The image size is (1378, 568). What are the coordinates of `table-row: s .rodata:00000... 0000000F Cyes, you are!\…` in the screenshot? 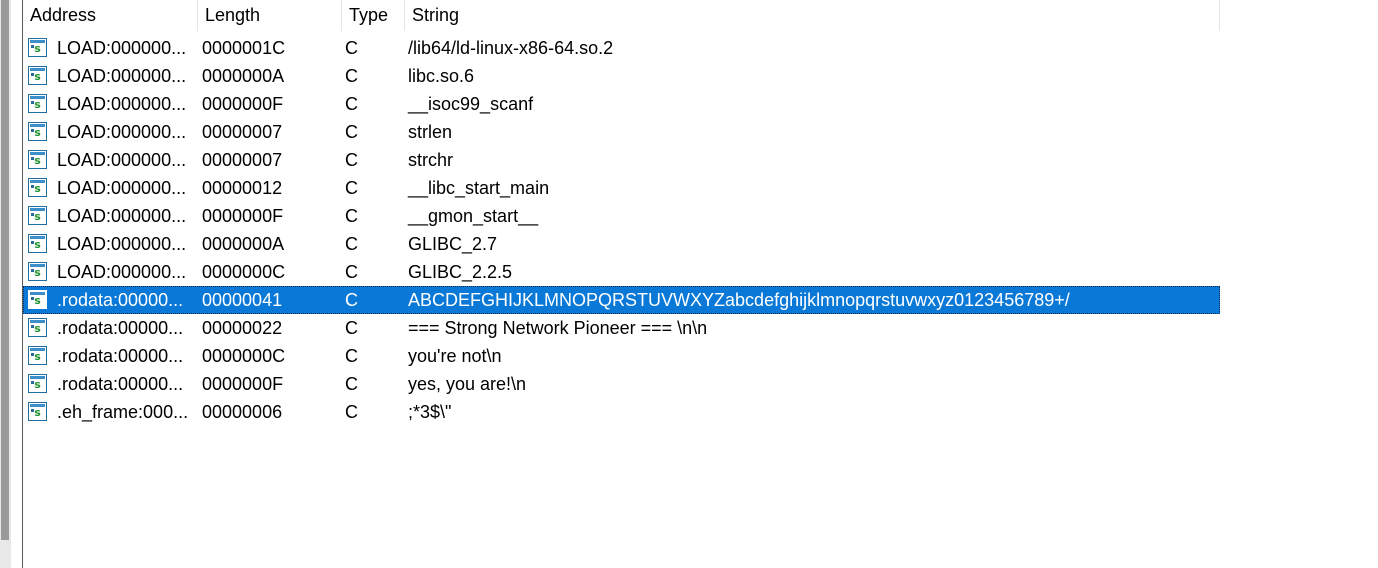 It's located at (621, 384).